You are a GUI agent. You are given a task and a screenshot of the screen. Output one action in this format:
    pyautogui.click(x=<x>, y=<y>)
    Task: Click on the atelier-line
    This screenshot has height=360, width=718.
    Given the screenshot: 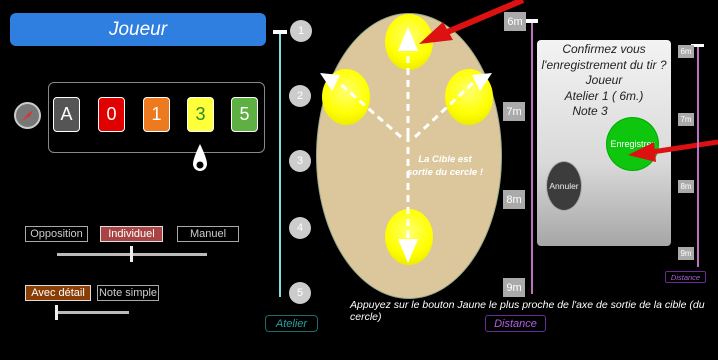 What is the action you would take?
    pyautogui.click(x=280, y=164)
    